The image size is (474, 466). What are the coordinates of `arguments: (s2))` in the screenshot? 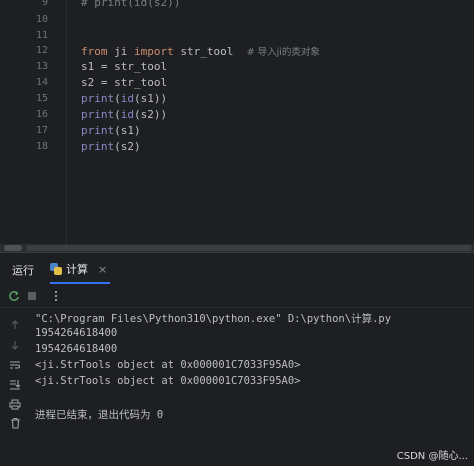 It's located at (151, 114).